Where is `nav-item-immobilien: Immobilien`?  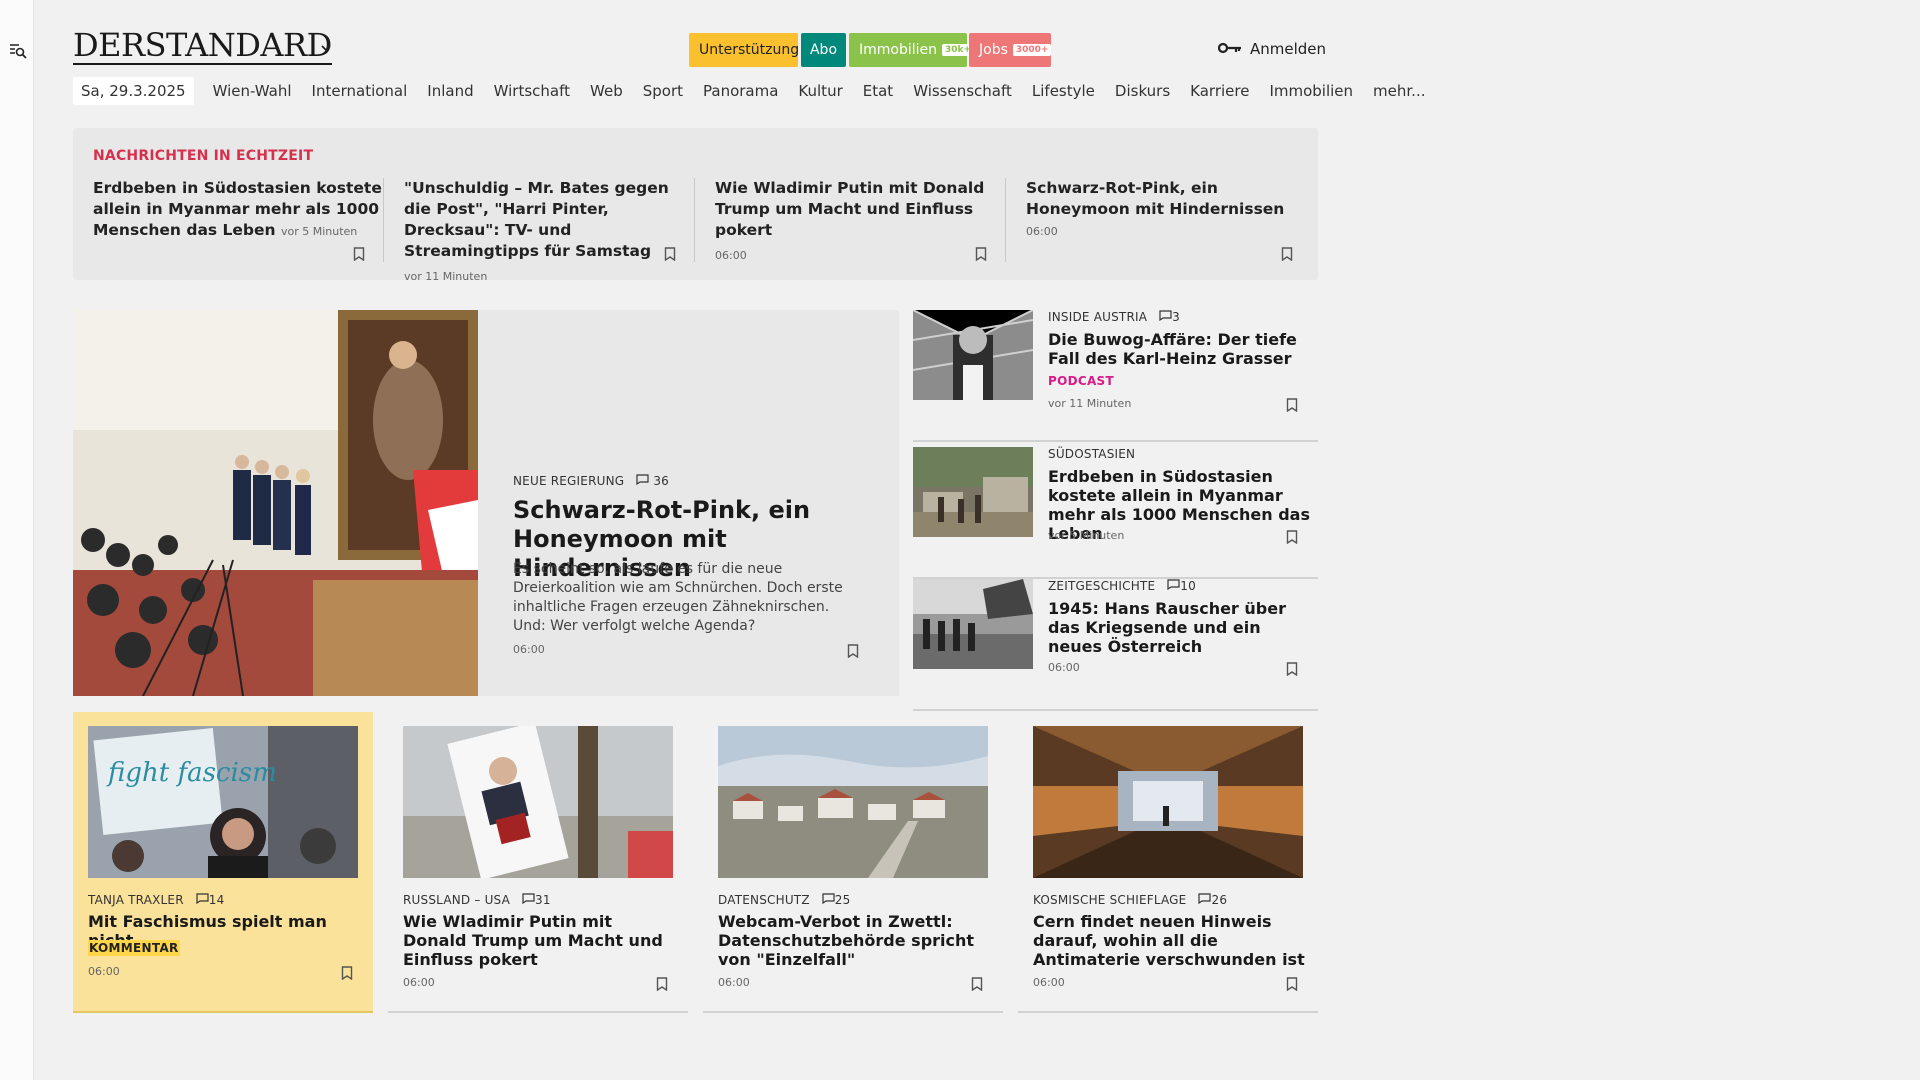 nav-item-immobilien: Immobilien is located at coordinates (1311, 91).